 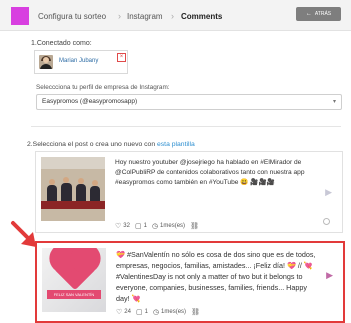 I want to click on select-radio-icon, so click(x=326, y=221).